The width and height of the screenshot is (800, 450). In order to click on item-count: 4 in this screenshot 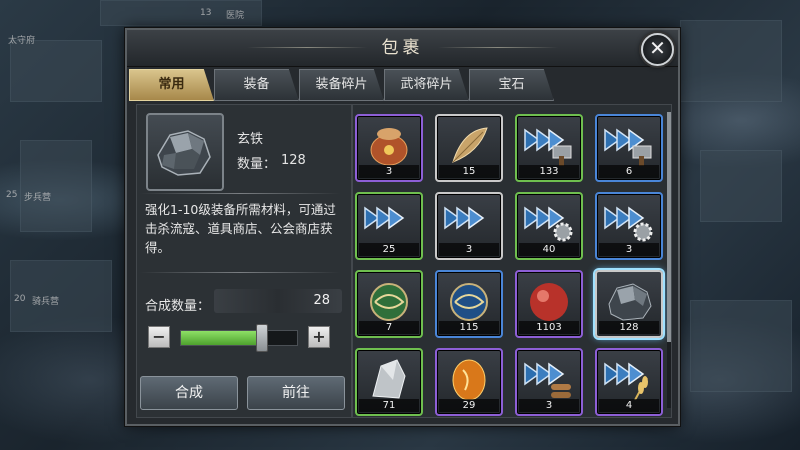, I will do `click(629, 405)`.